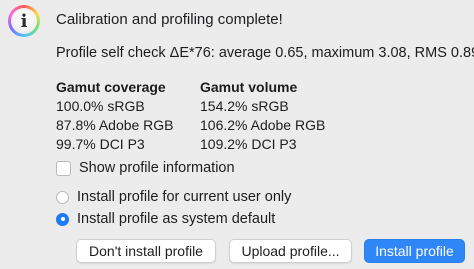 The image size is (474, 269). What do you see at coordinates (62, 197) in the screenshot?
I see `install-current-user-radio` at bounding box center [62, 197].